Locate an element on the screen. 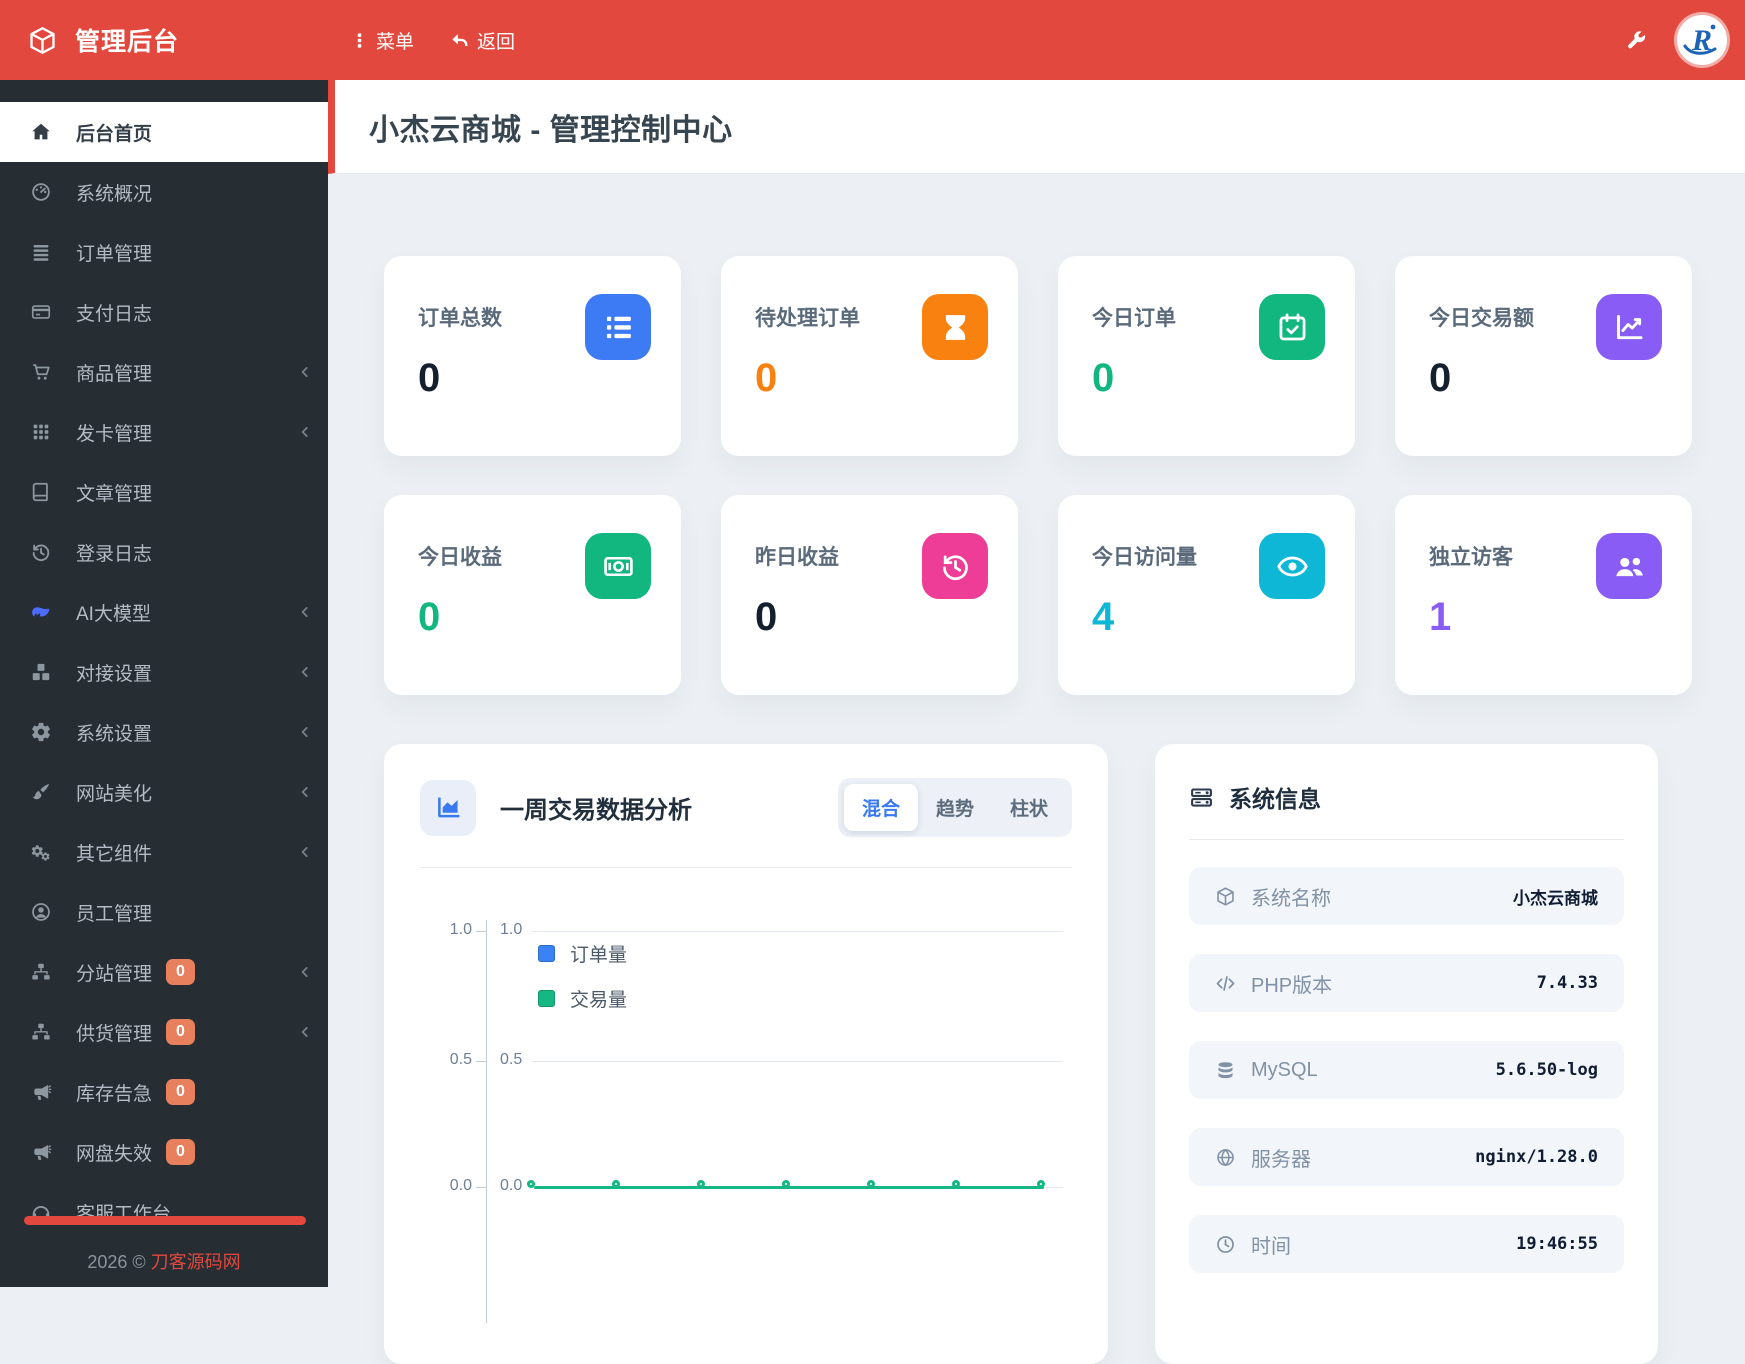 Image resolution: width=1745 pixels, height=1364 pixels. stat-value: 0 is located at coordinates (1103, 378).